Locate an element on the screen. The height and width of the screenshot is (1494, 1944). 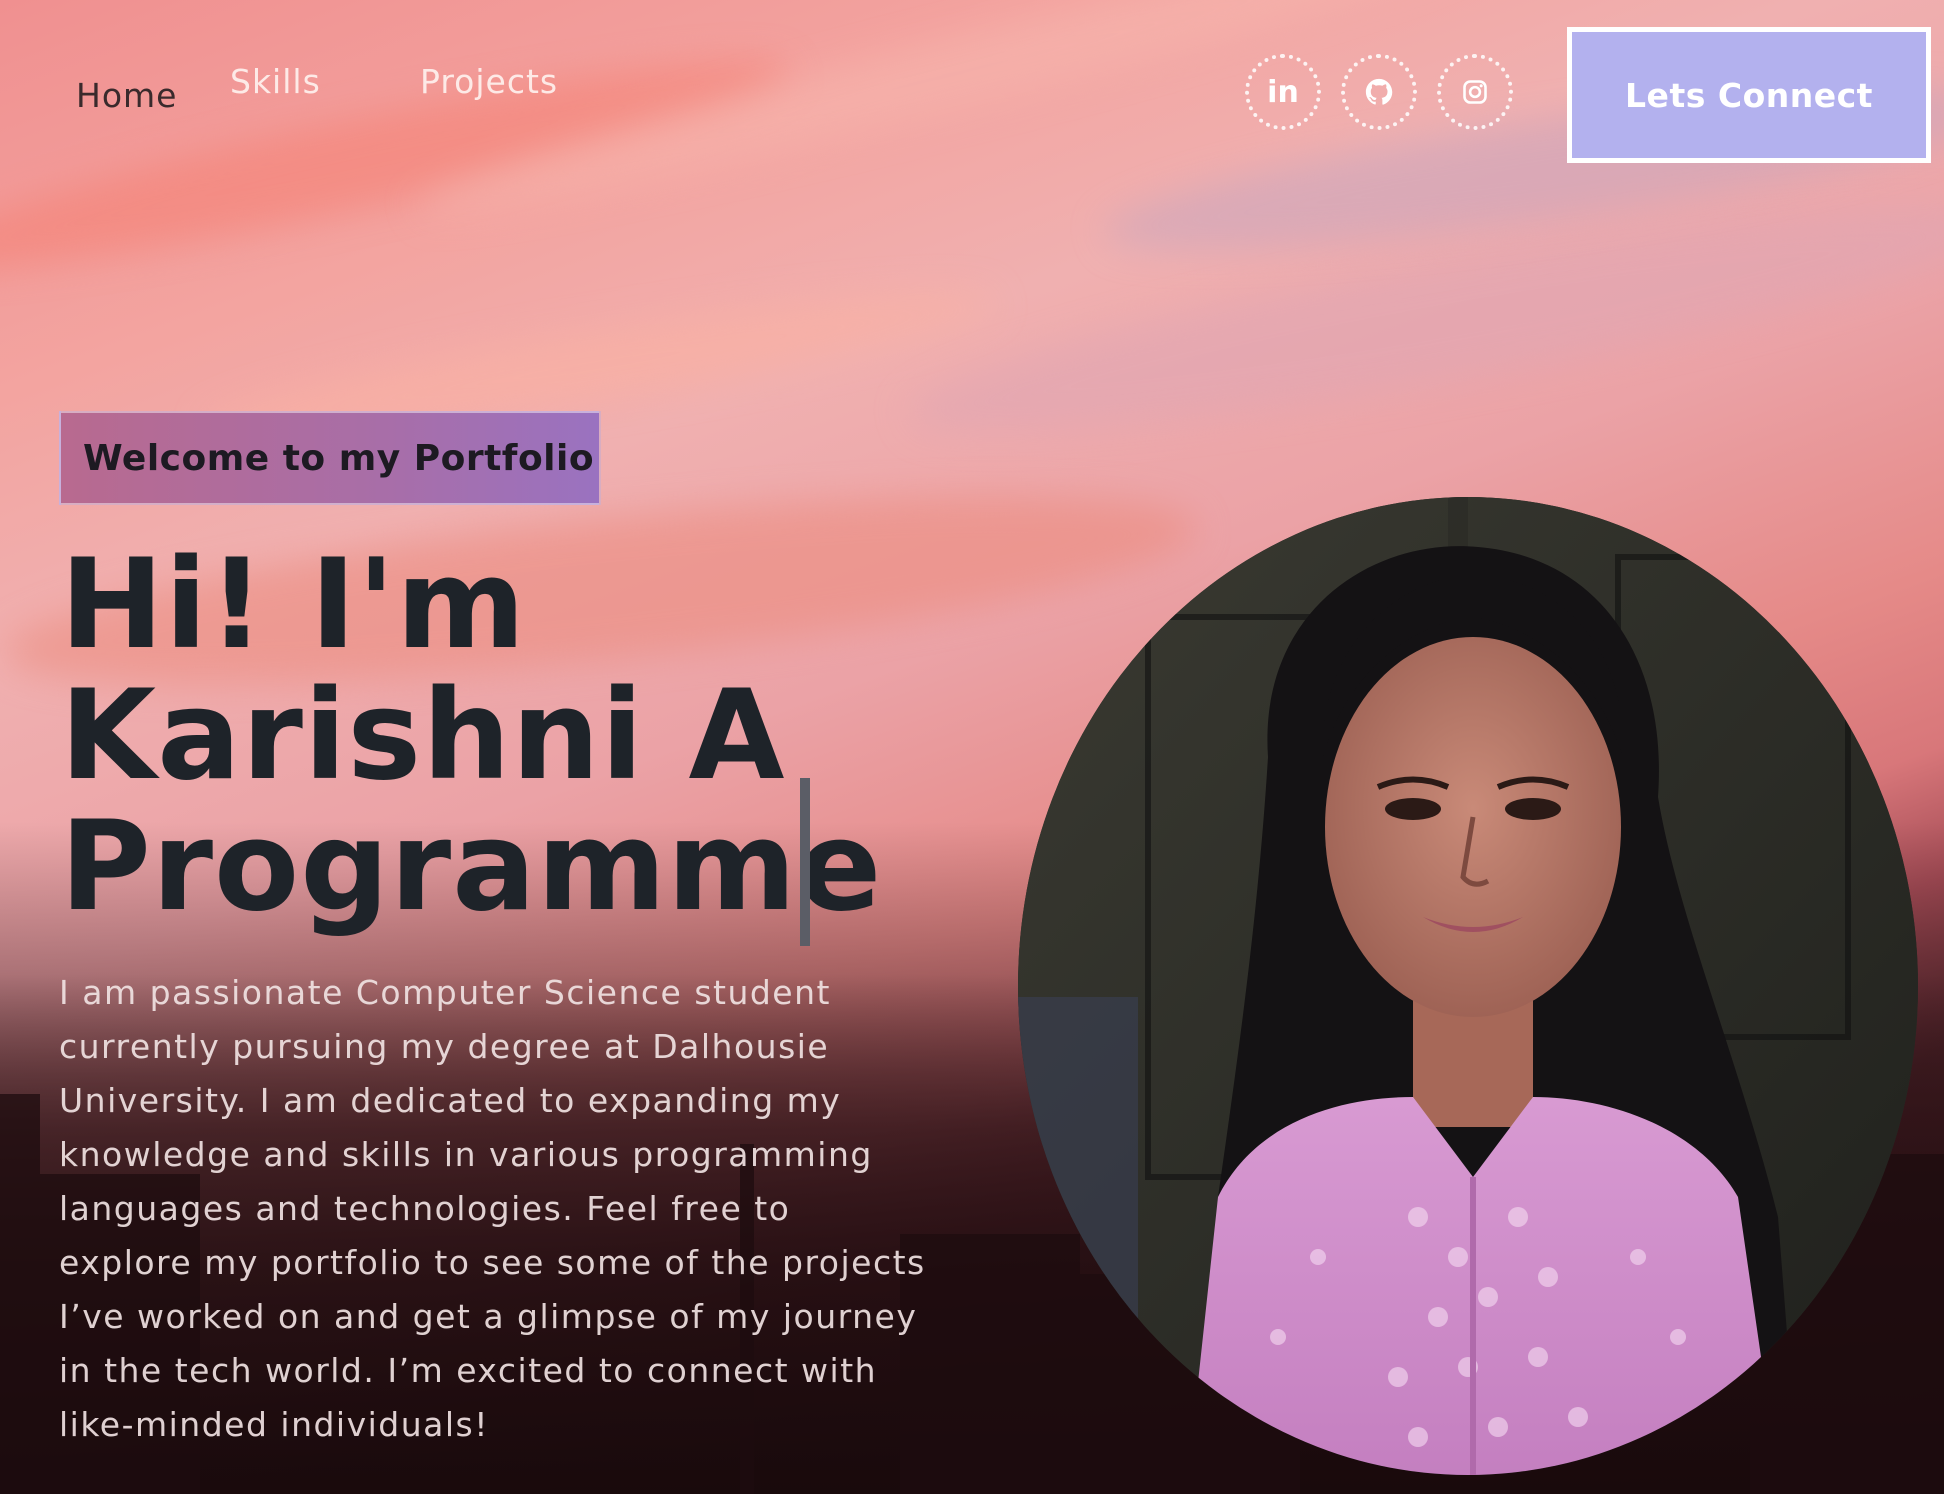
headline-line: Hi! I'm is located at coordinates (293, 605).